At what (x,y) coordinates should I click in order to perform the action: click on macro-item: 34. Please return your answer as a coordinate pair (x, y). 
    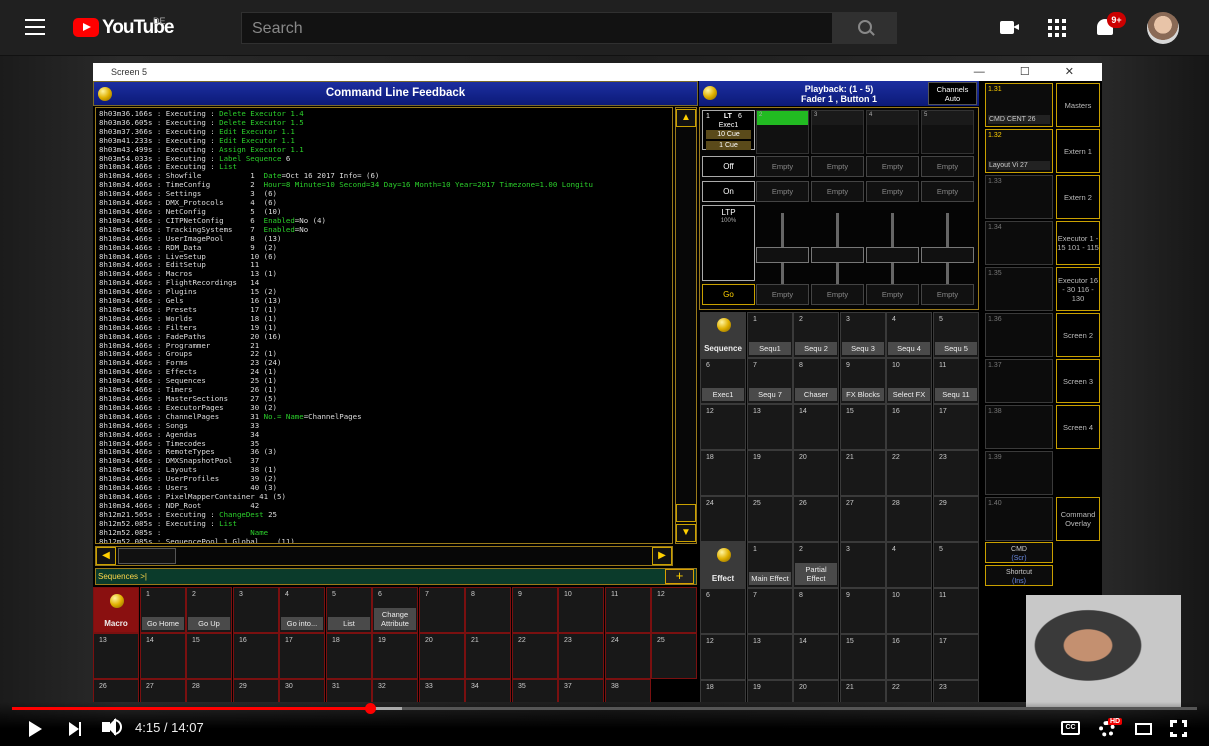
    Looking at the image, I should click on (488, 690).